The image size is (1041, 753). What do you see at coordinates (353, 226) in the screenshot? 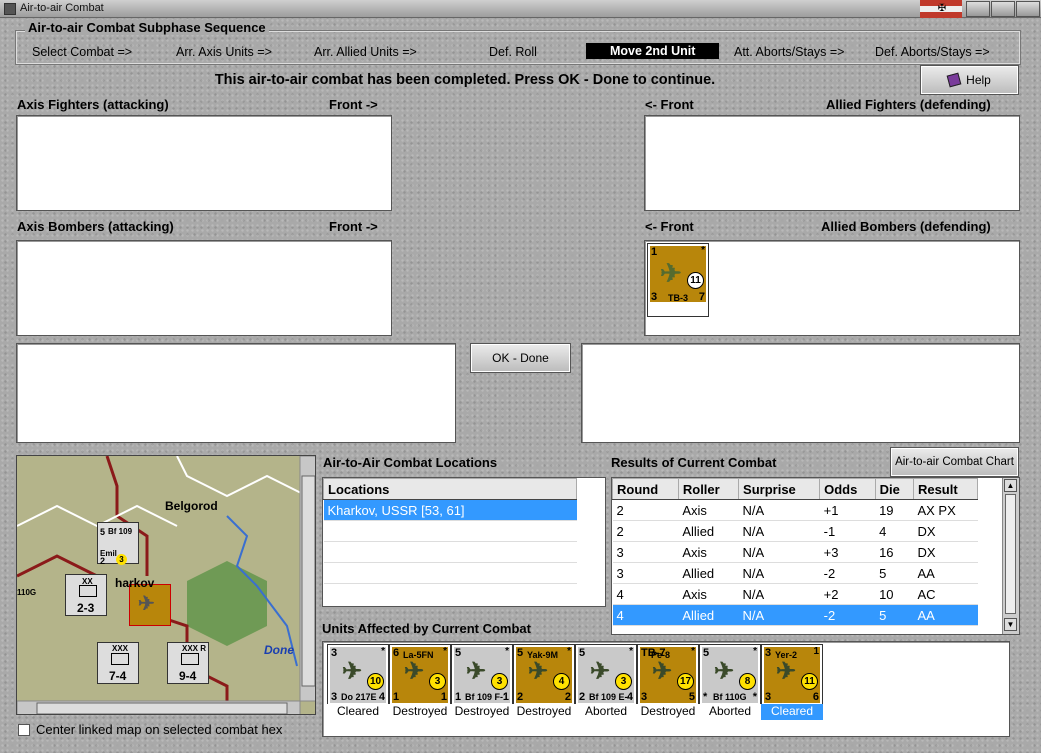
I see `axis-bombers-front-label: Front ->` at bounding box center [353, 226].